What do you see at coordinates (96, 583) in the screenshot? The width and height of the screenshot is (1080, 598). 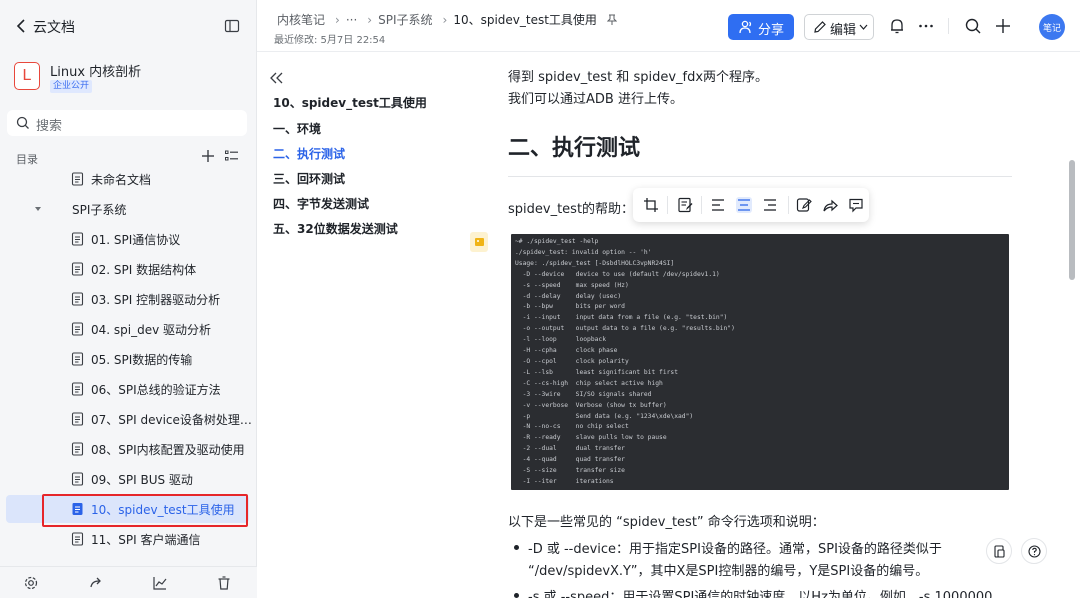 I see `share-out-icon` at bounding box center [96, 583].